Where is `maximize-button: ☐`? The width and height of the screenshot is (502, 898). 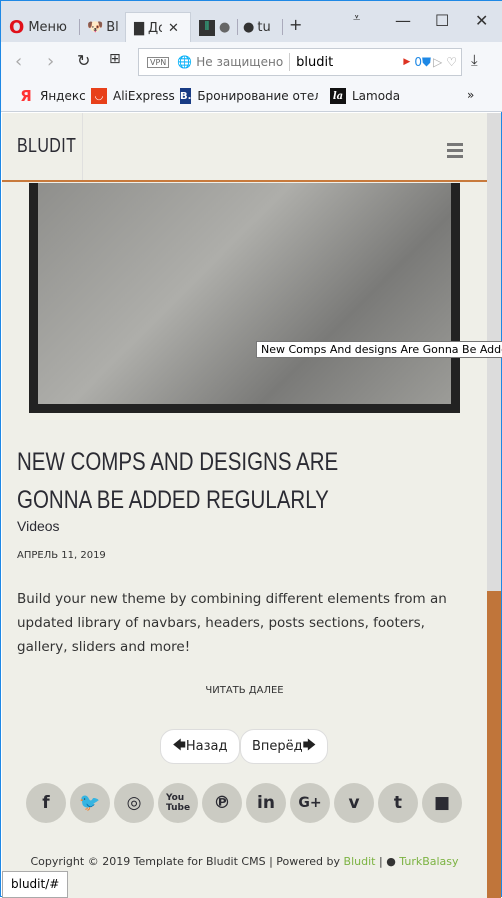 maximize-button: ☐ is located at coordinates (442, 20).